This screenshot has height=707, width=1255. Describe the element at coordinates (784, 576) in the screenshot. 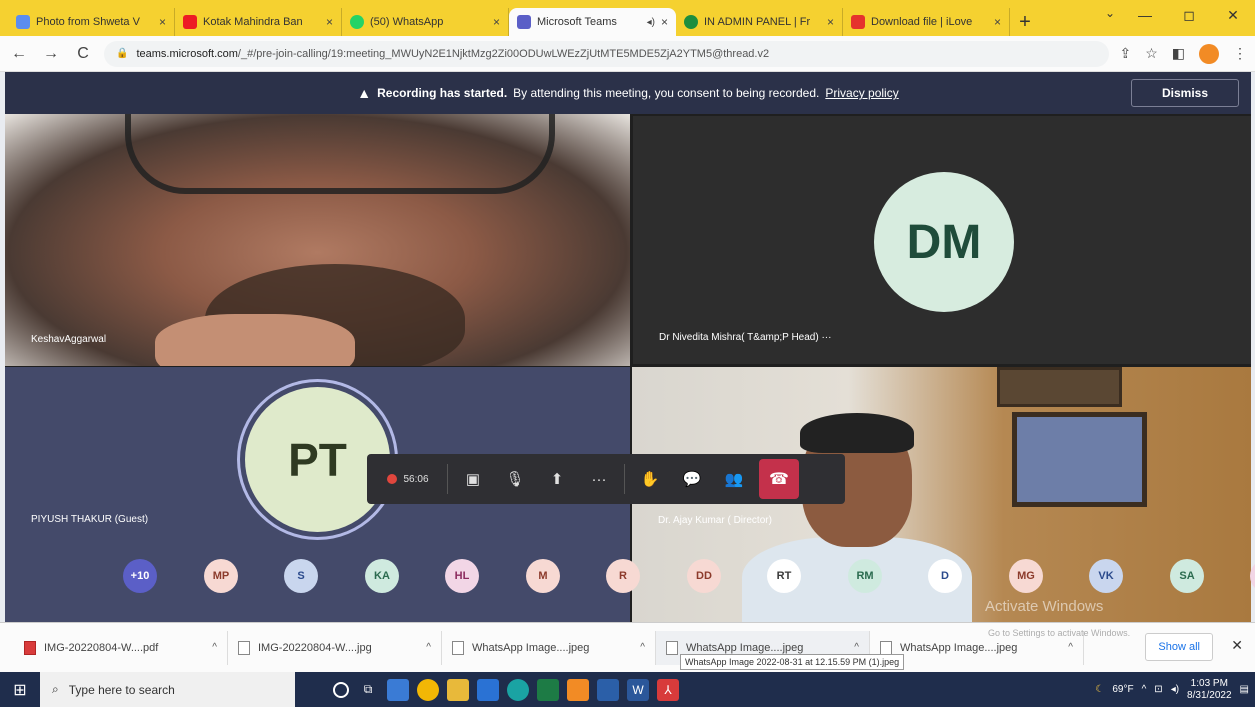

I see `participant-avatar: RT` at that location.